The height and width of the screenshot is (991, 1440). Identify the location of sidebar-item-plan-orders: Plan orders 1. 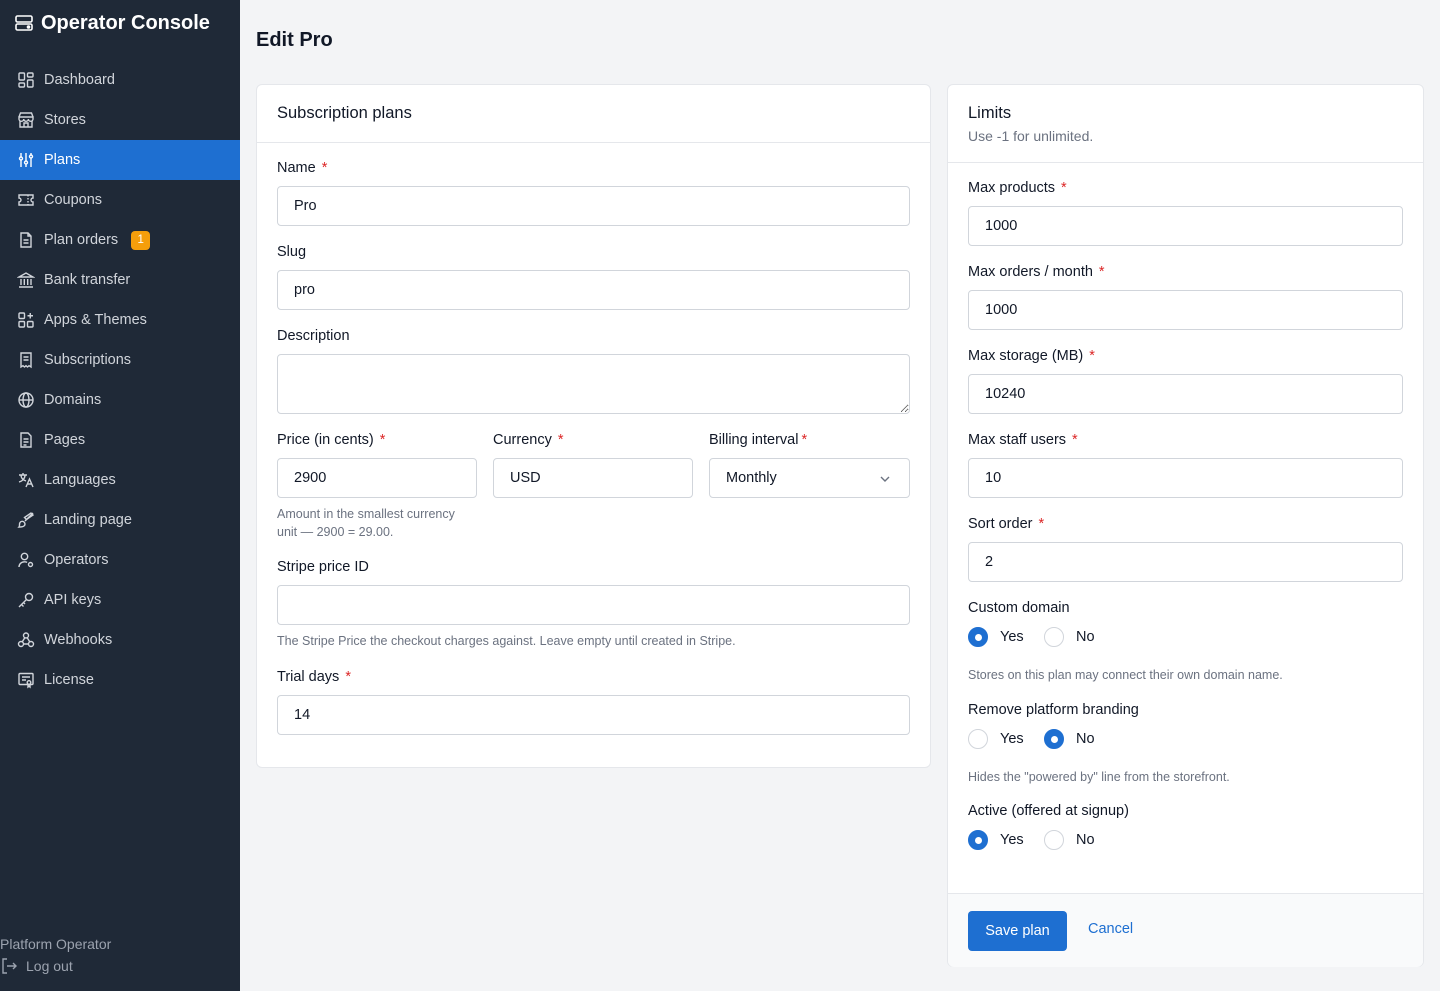
(120, 240).